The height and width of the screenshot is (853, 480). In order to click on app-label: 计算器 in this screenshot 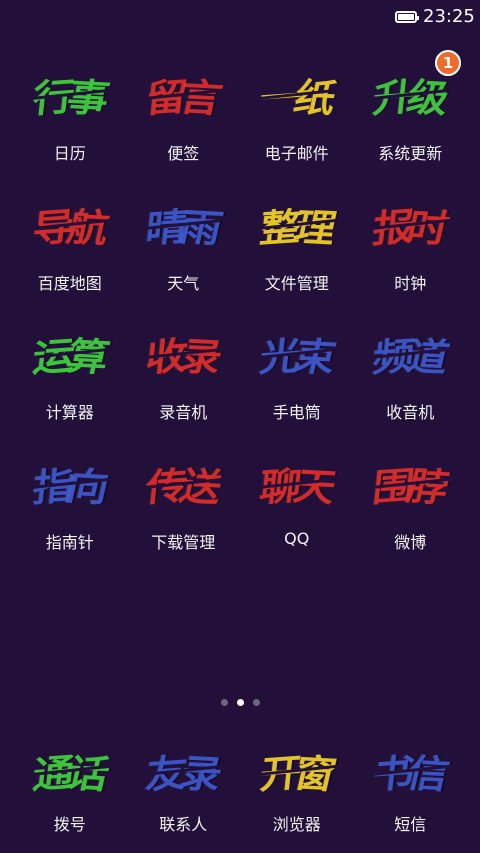, I will do `click(69, 412)`.